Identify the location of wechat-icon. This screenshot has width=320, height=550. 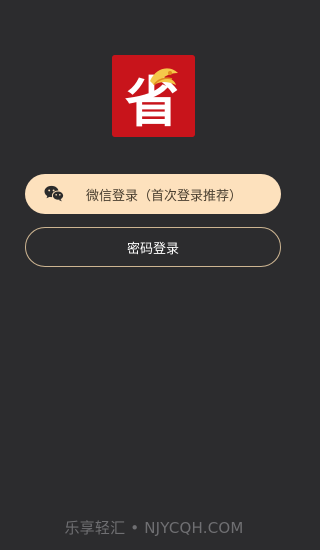
(54, 193).